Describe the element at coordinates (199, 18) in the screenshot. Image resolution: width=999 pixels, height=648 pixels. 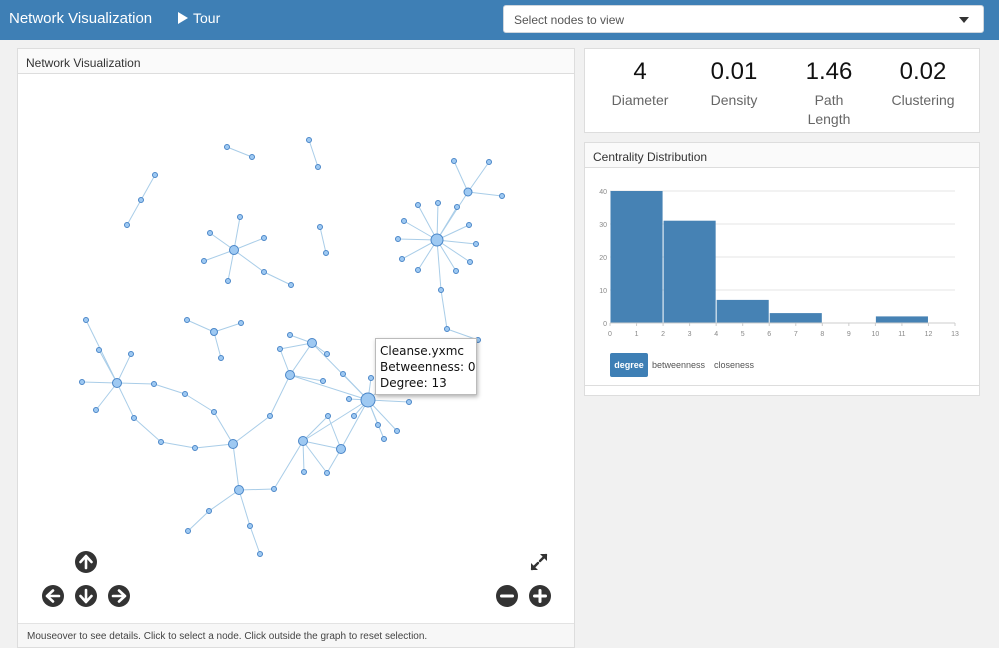
I see `tour-button: Tour` at that location.